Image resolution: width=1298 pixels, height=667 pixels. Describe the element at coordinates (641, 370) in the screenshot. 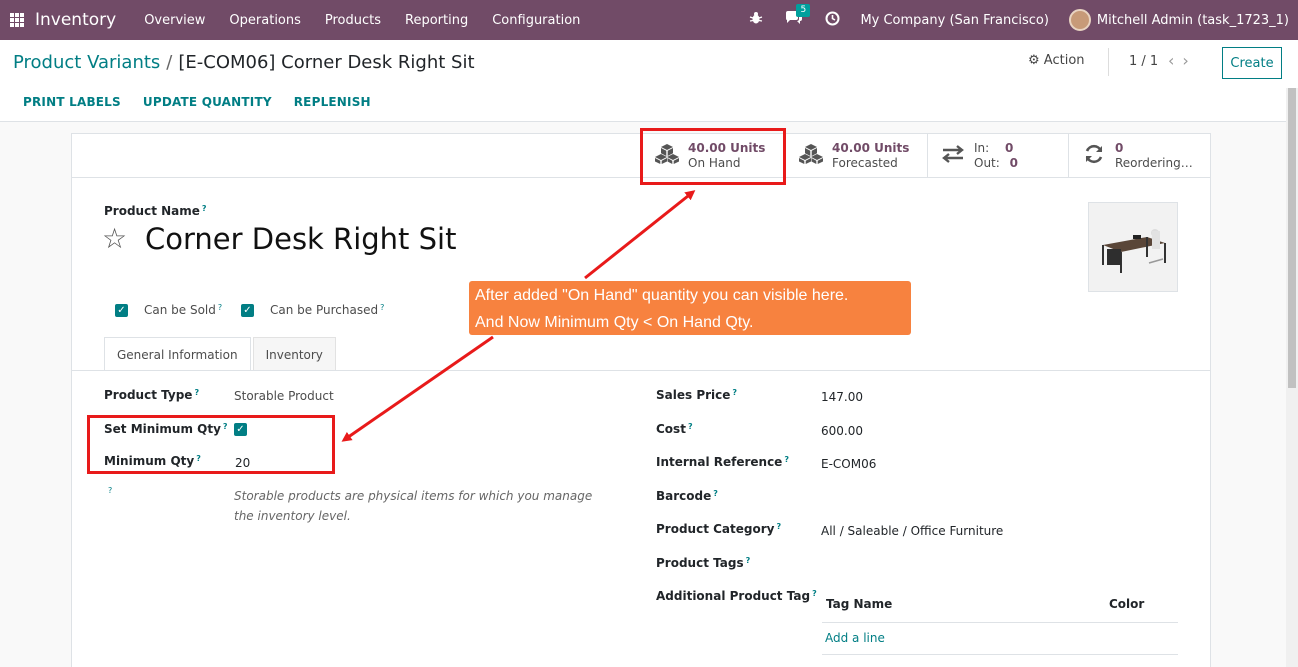

I see `tabs-divider` at that location.